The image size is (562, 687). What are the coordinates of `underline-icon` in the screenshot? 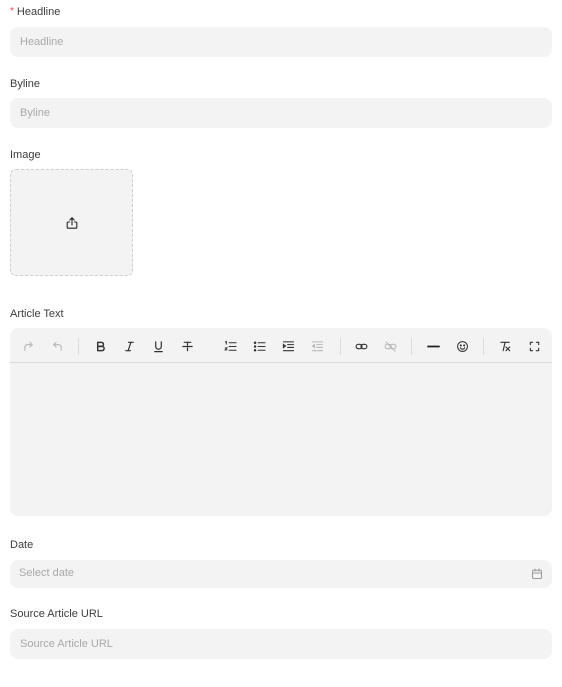 It's located at (158, 346).